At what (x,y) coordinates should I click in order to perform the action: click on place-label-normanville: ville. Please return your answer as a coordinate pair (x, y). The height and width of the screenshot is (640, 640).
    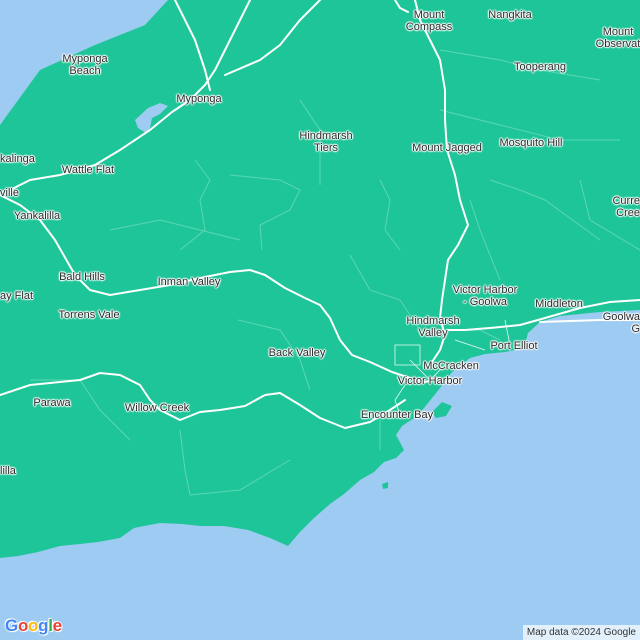
    Looking at the image, I should click on (9, 193).